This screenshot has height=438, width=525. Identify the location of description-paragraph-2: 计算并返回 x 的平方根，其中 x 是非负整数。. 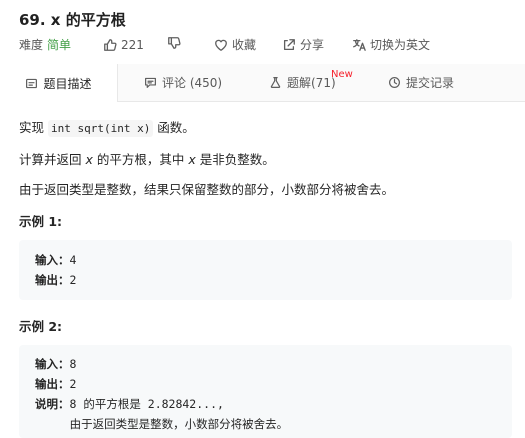
(147, 158).